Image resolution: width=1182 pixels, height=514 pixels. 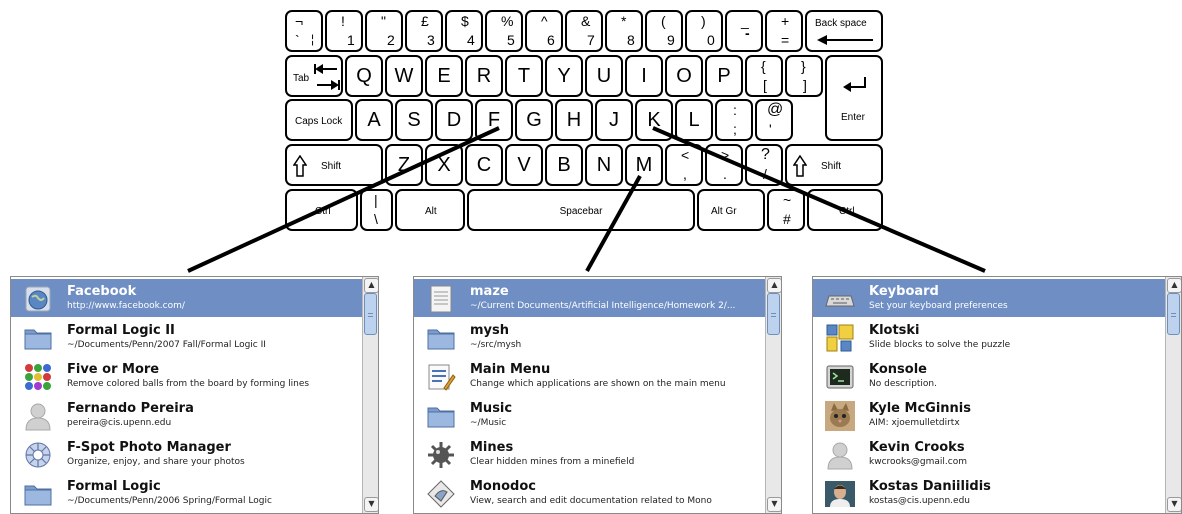 What do you see at coordinates (564, 76) in the screenshot?
I see `key-y: Y` at bounding box center [564, 76].